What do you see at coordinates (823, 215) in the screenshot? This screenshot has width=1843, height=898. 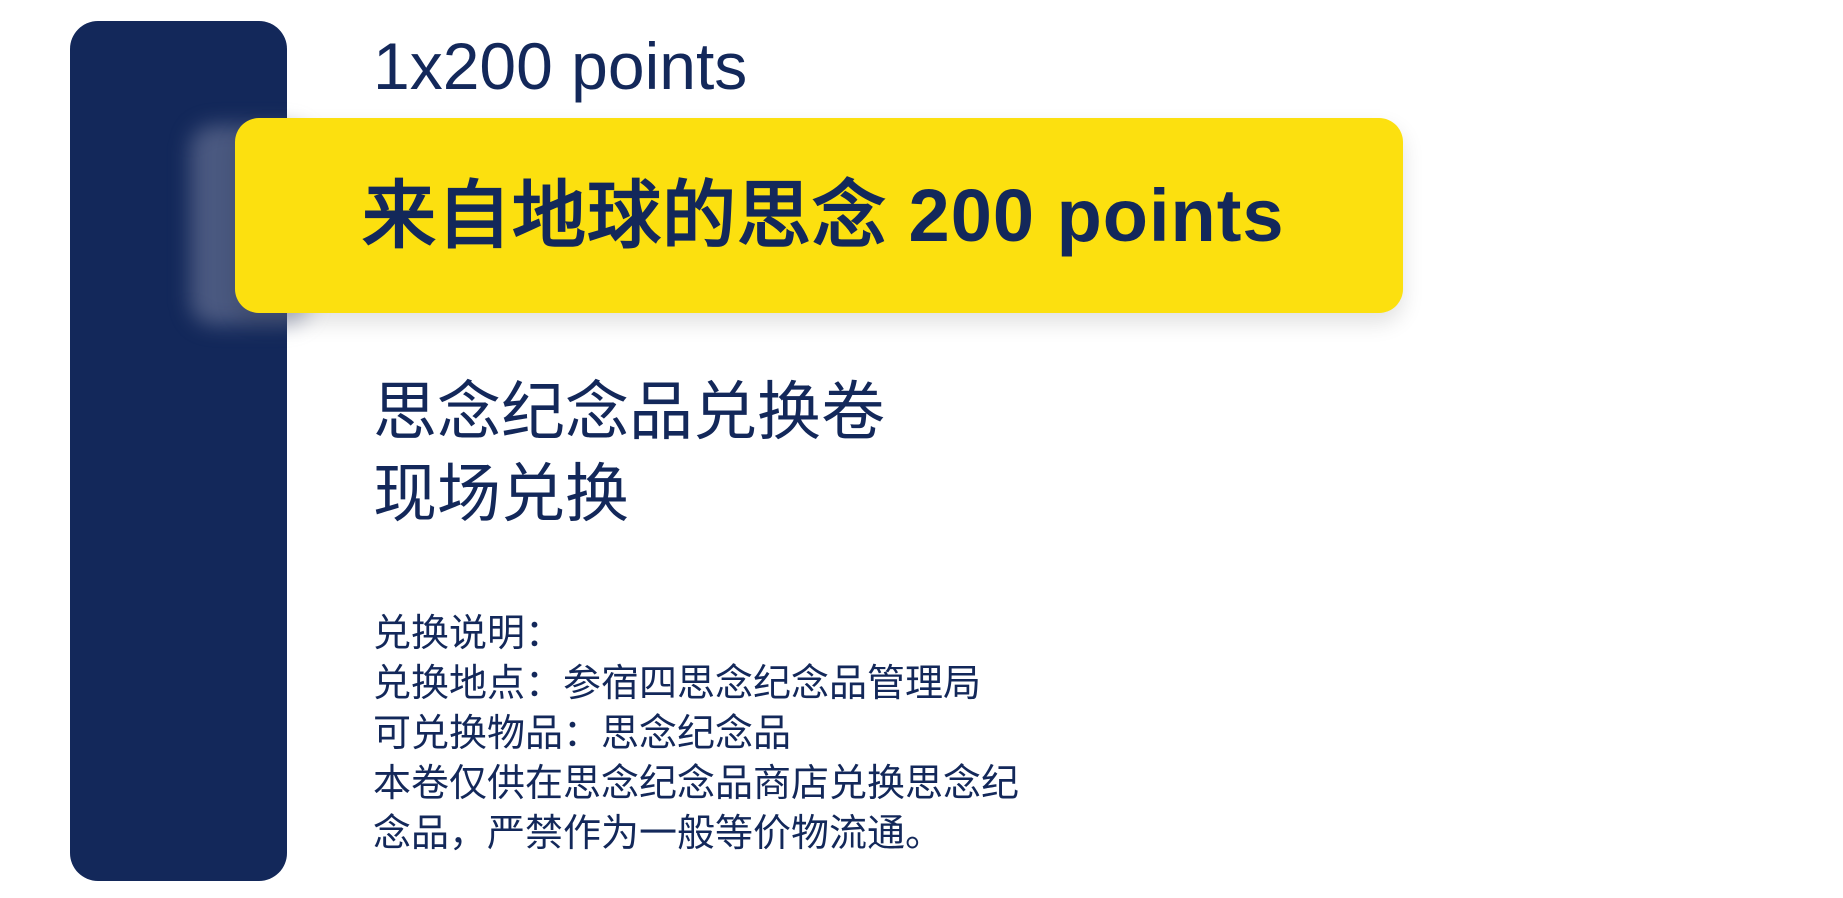 I see `banner-title: 来自地球的思念 200 points` at bounding box center [823, 215].